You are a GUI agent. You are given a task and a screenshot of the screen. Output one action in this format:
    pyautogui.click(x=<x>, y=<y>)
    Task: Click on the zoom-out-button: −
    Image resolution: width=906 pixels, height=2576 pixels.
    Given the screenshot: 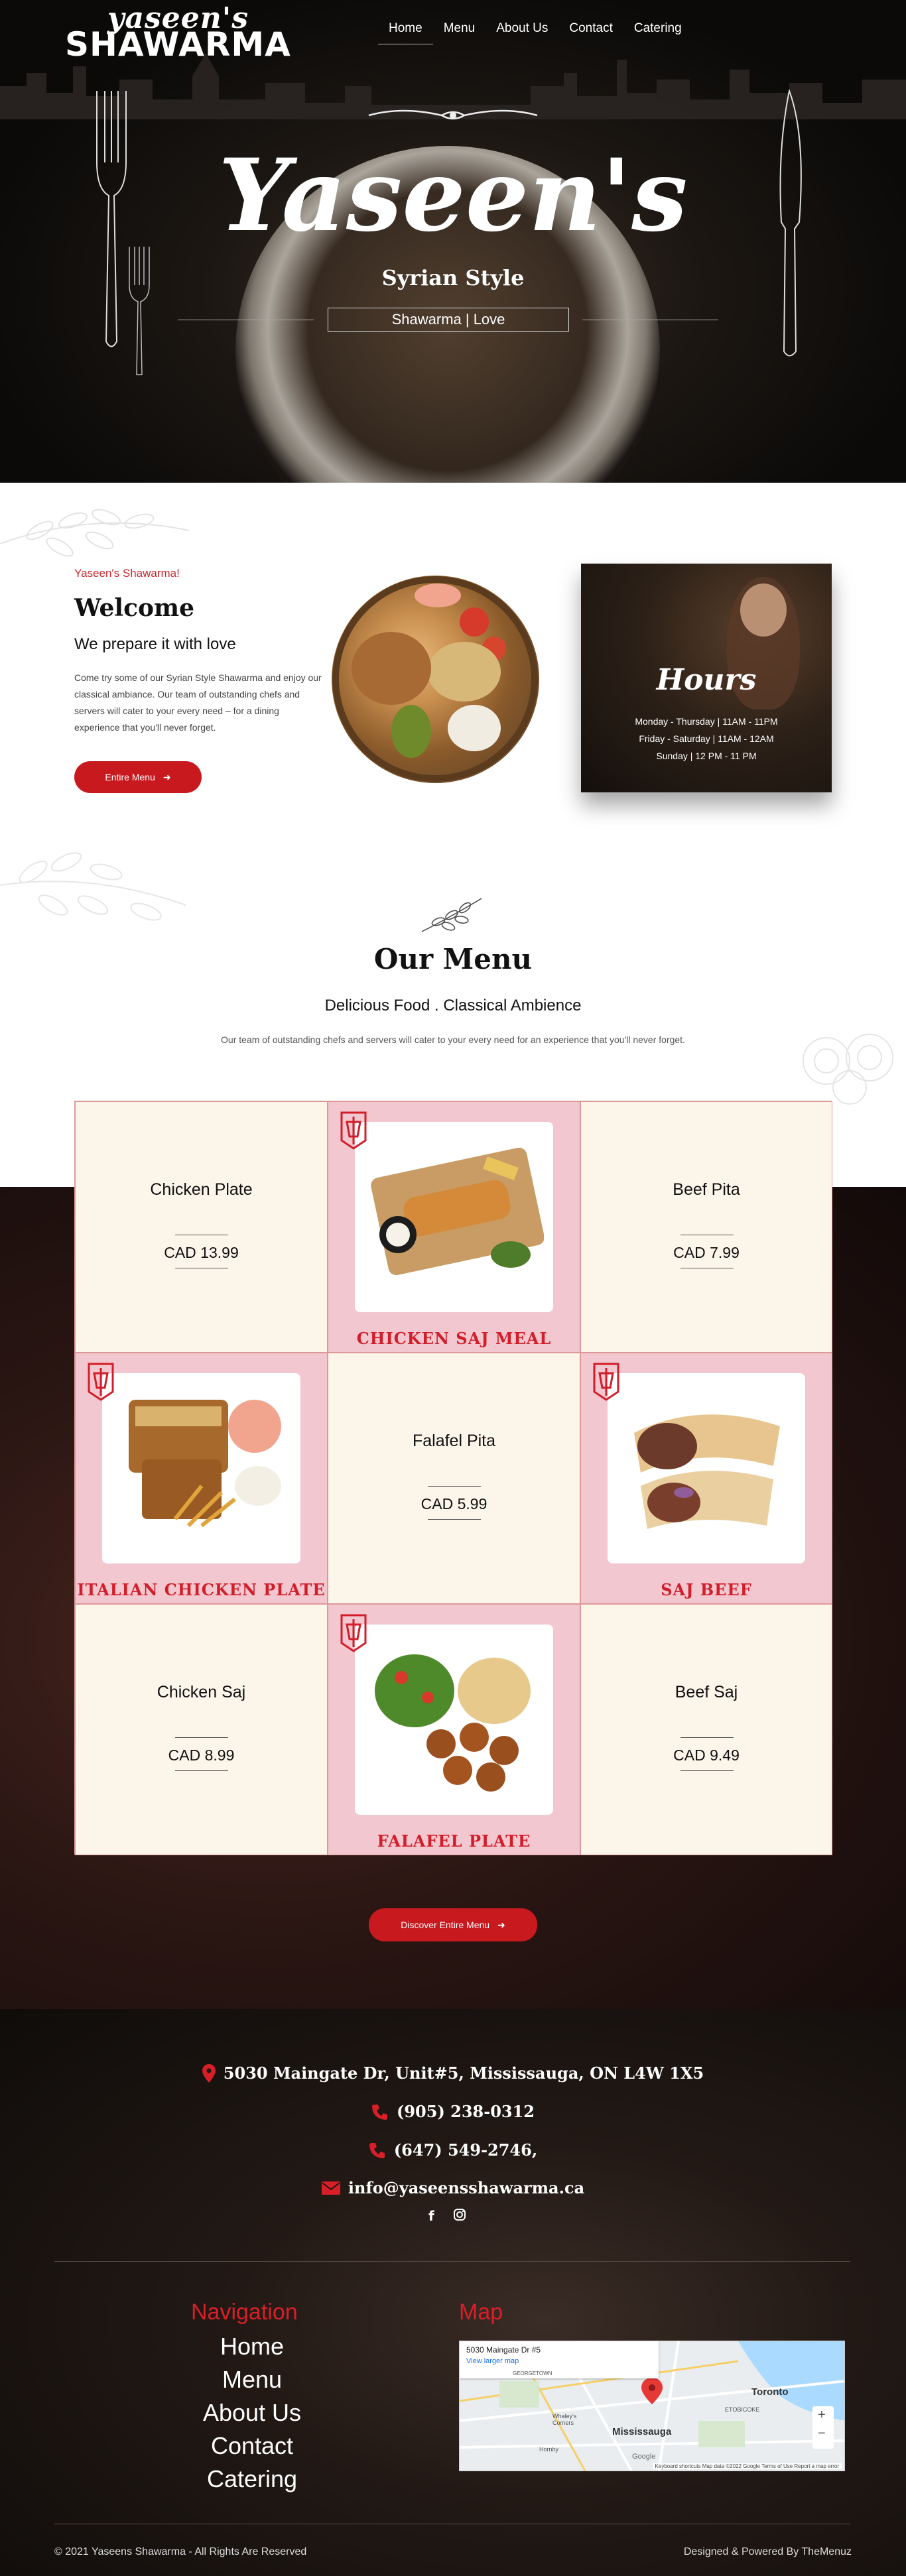 What is the action you would take?
    pyautogui.click(x=822, y=2433)
    